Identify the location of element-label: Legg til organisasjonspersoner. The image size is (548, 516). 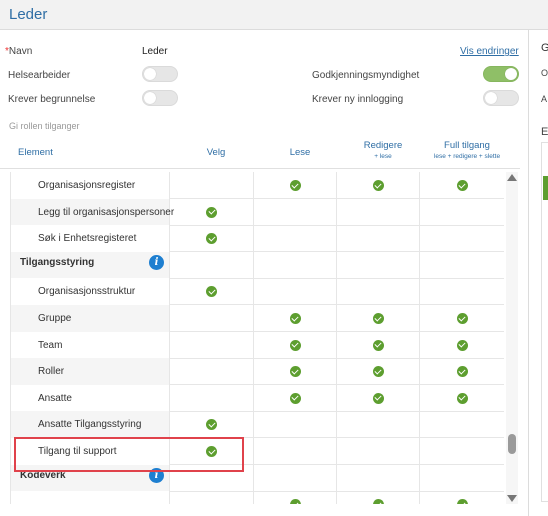
(106, 212).